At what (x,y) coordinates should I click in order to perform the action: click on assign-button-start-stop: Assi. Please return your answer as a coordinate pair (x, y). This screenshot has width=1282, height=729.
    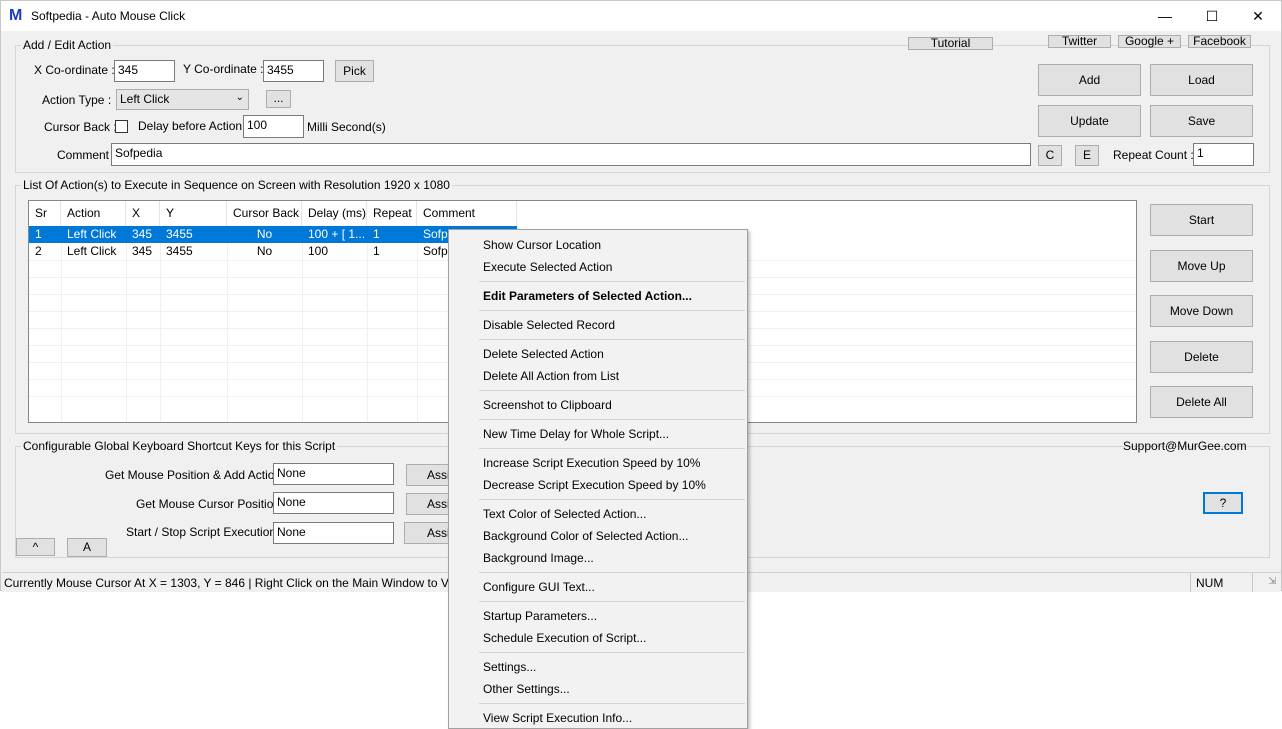
    Looking at the image, I should click on (427, 533).